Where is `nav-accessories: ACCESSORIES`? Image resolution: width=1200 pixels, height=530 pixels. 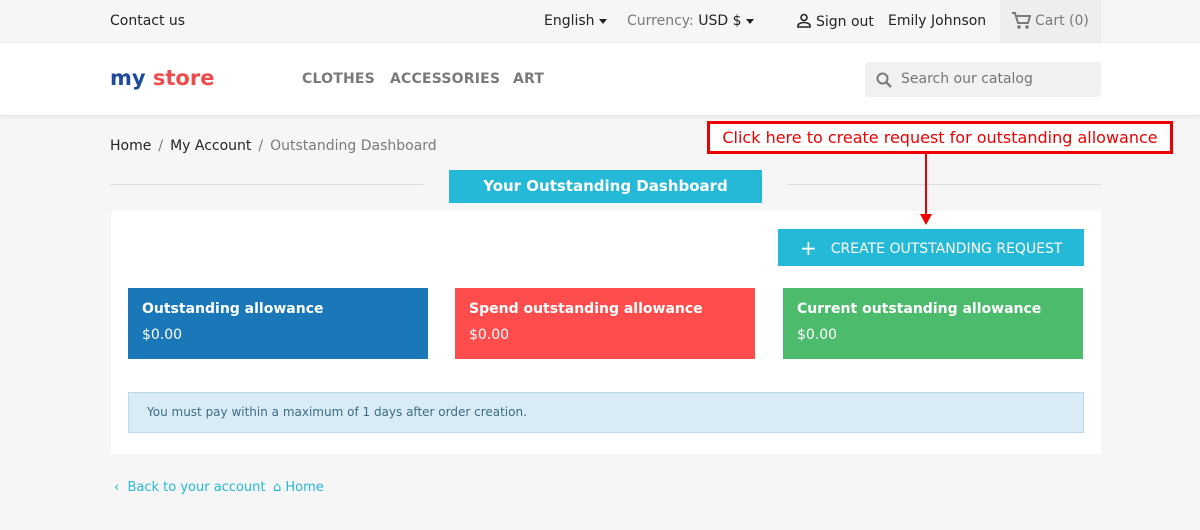
nav-accessories: ACCESSORIES is located at coordinates (445, 79).